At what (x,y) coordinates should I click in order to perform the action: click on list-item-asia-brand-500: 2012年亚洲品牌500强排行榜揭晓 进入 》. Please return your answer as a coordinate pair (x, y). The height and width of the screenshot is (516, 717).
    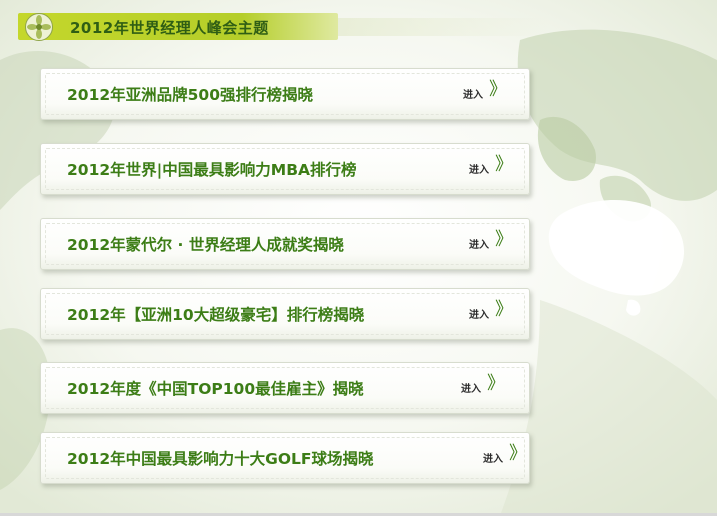
    Looking at the image, I should click on (285, 94).